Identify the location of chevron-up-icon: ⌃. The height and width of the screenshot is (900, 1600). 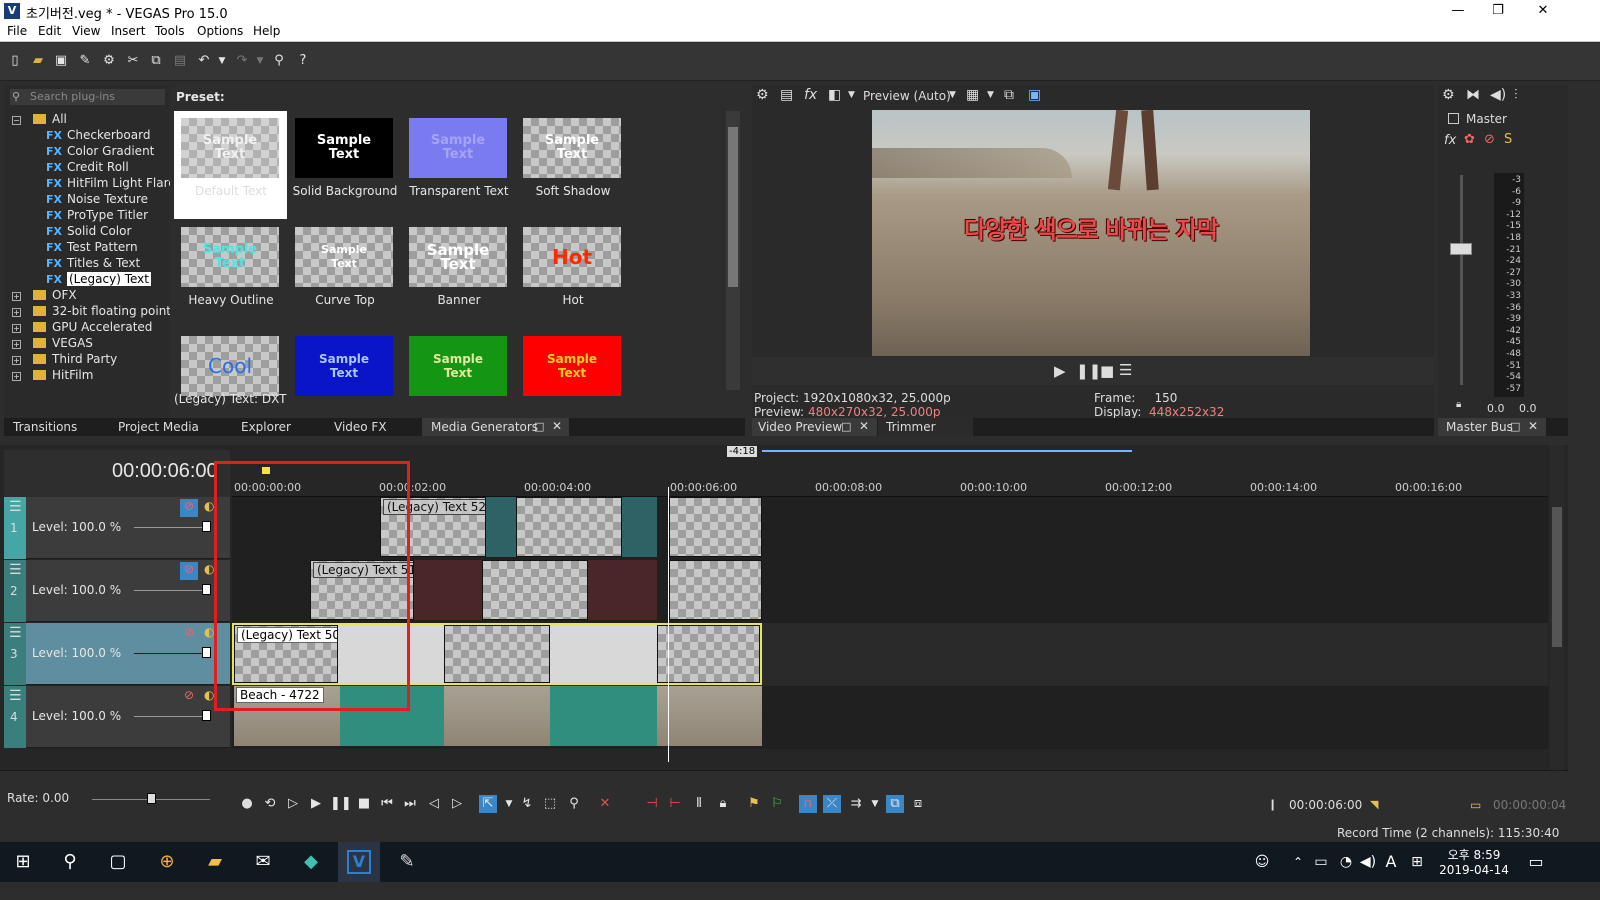
(1298, 862).